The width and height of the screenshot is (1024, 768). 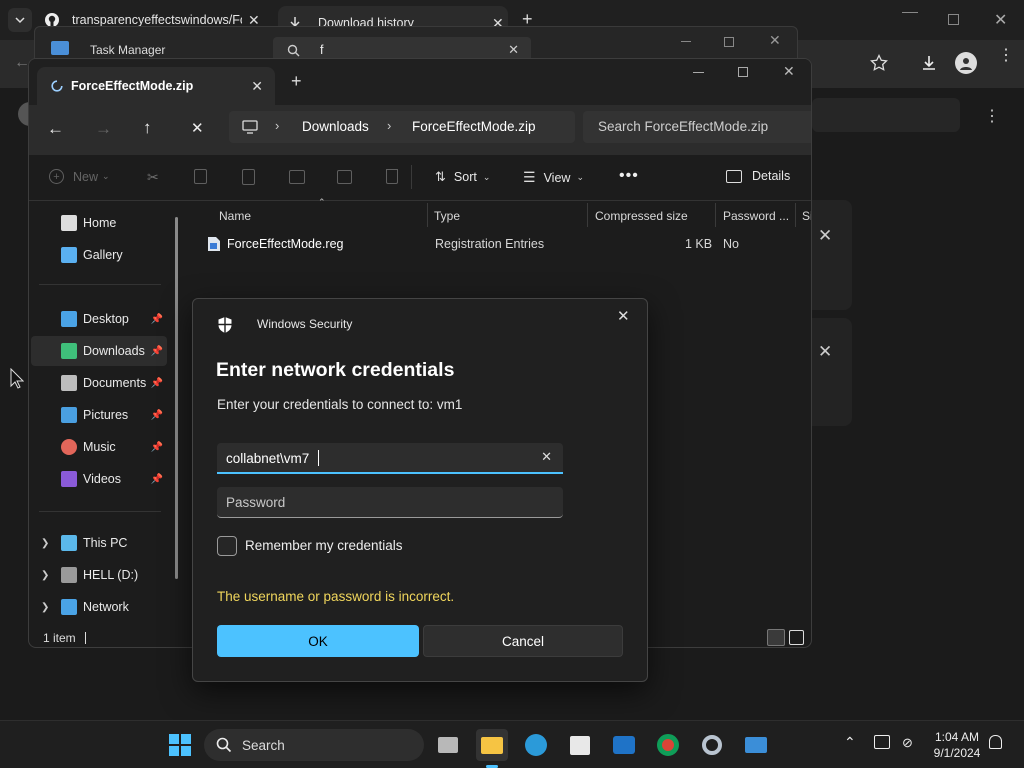 I want to click on task-view-icon, so click(x=448, y=745).